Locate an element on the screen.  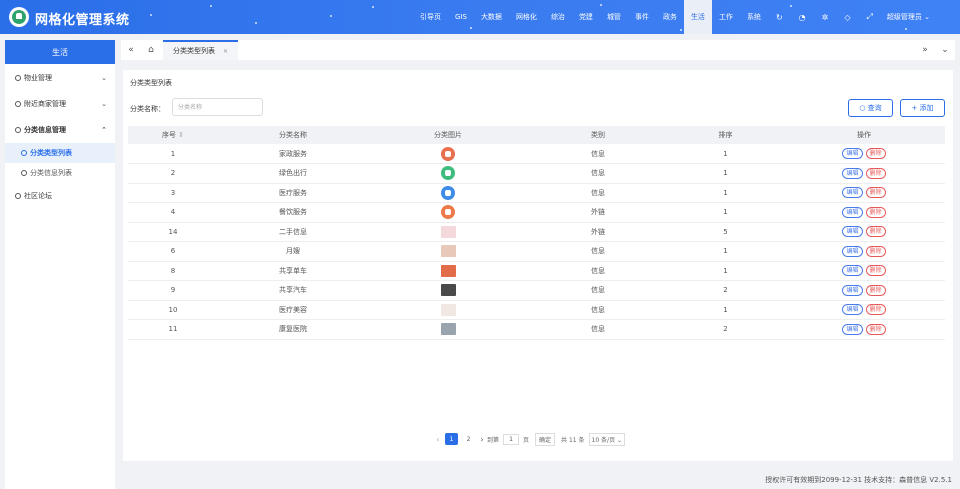
chevron-up-icon: ⌃ is located at coordinates (104, 130).